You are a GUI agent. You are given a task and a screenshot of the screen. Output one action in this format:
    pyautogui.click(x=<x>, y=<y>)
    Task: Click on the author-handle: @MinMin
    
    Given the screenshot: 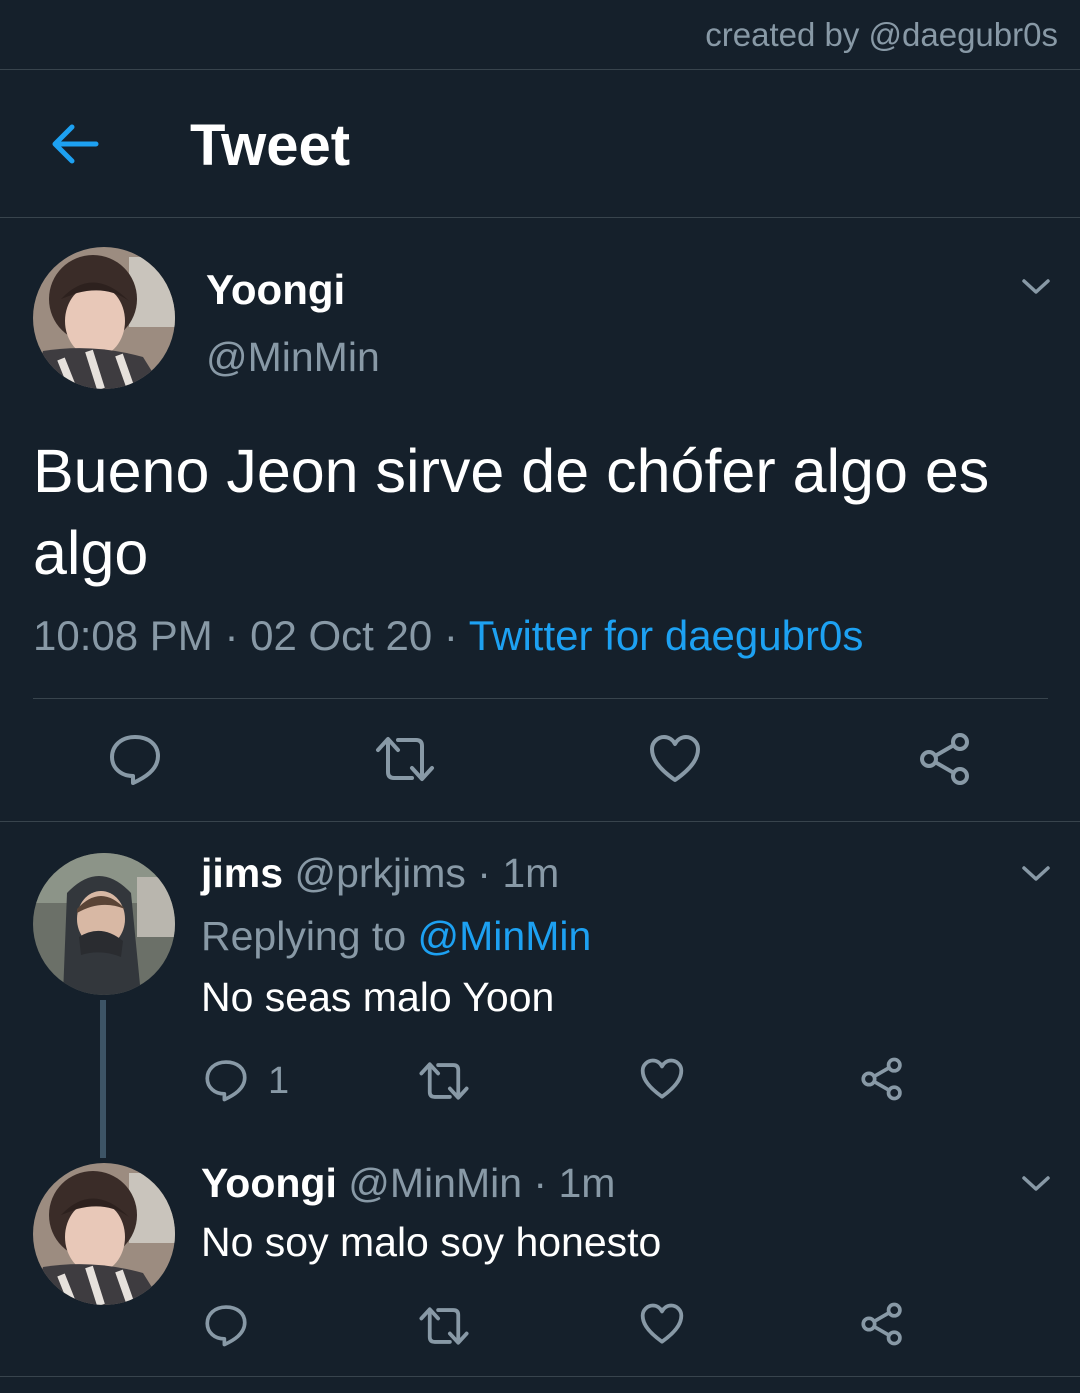 What is the action you would take?
    pyautogui.click(x=293, y=357)
    